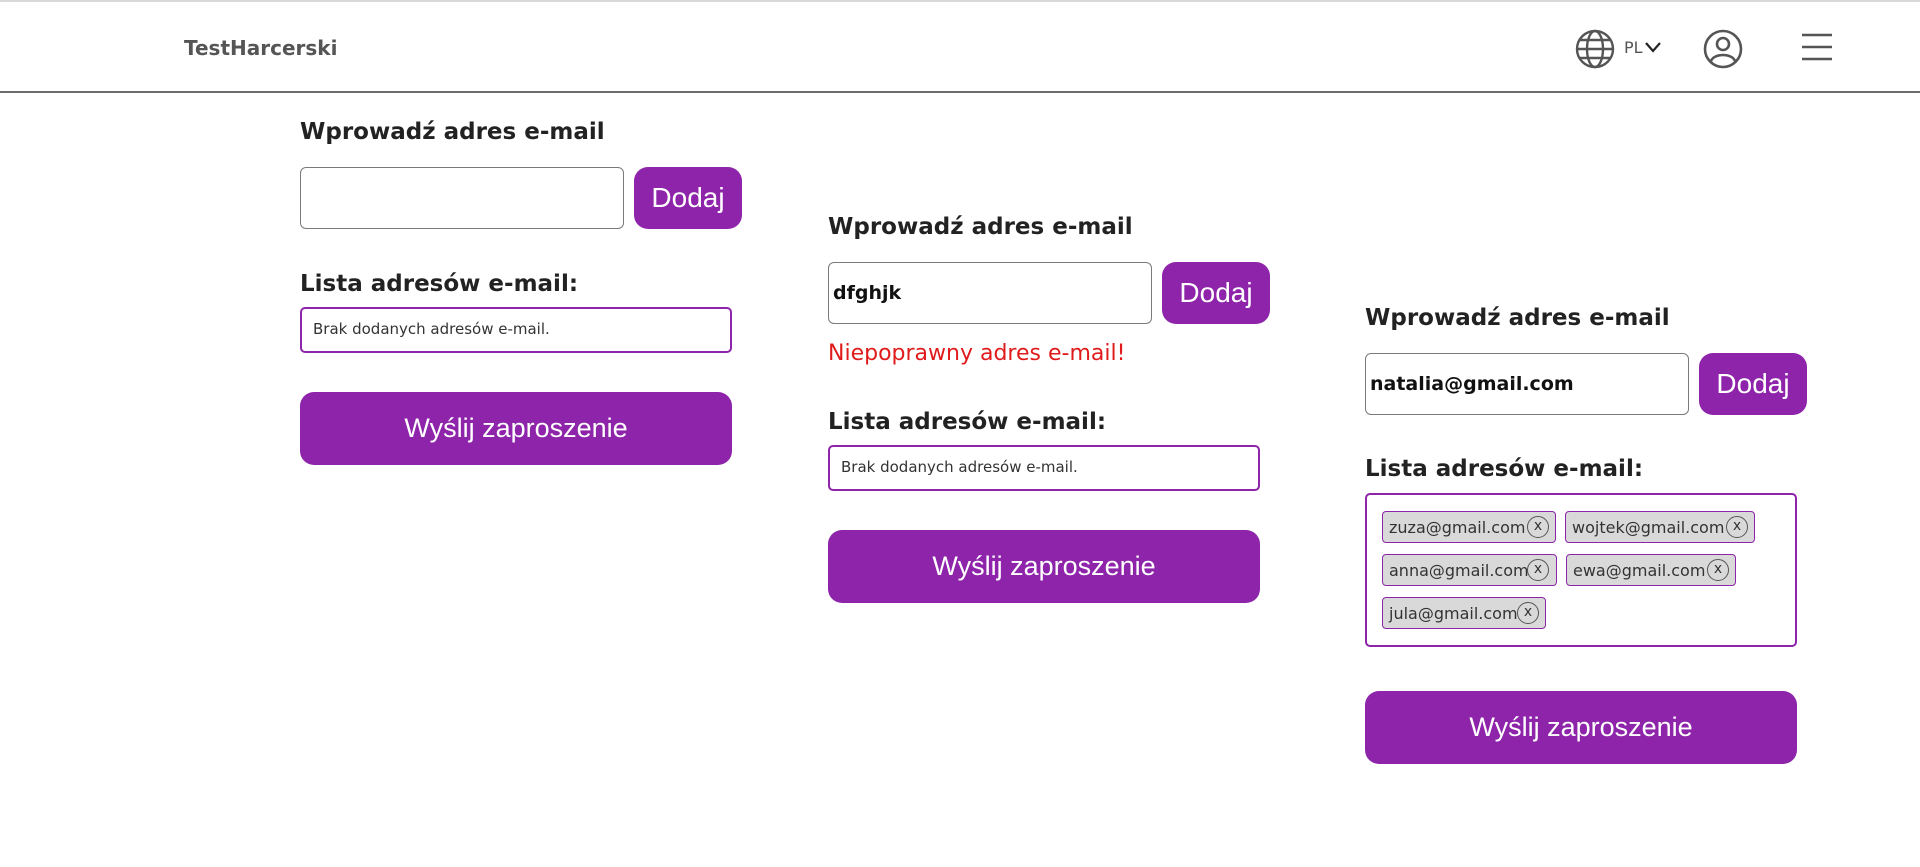 This screenshot has width=1920, height=867. I want to click on email-chip-label: wojtek@gmail.com, so click(1648, 527).